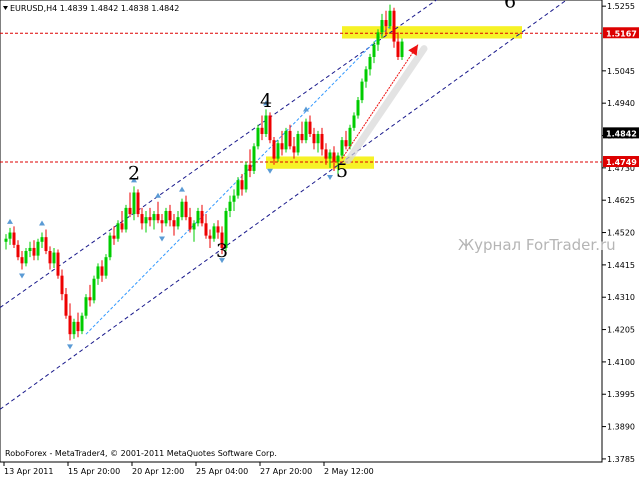  I want to click on y-tick-label: 1.4415, so click(621, 265).